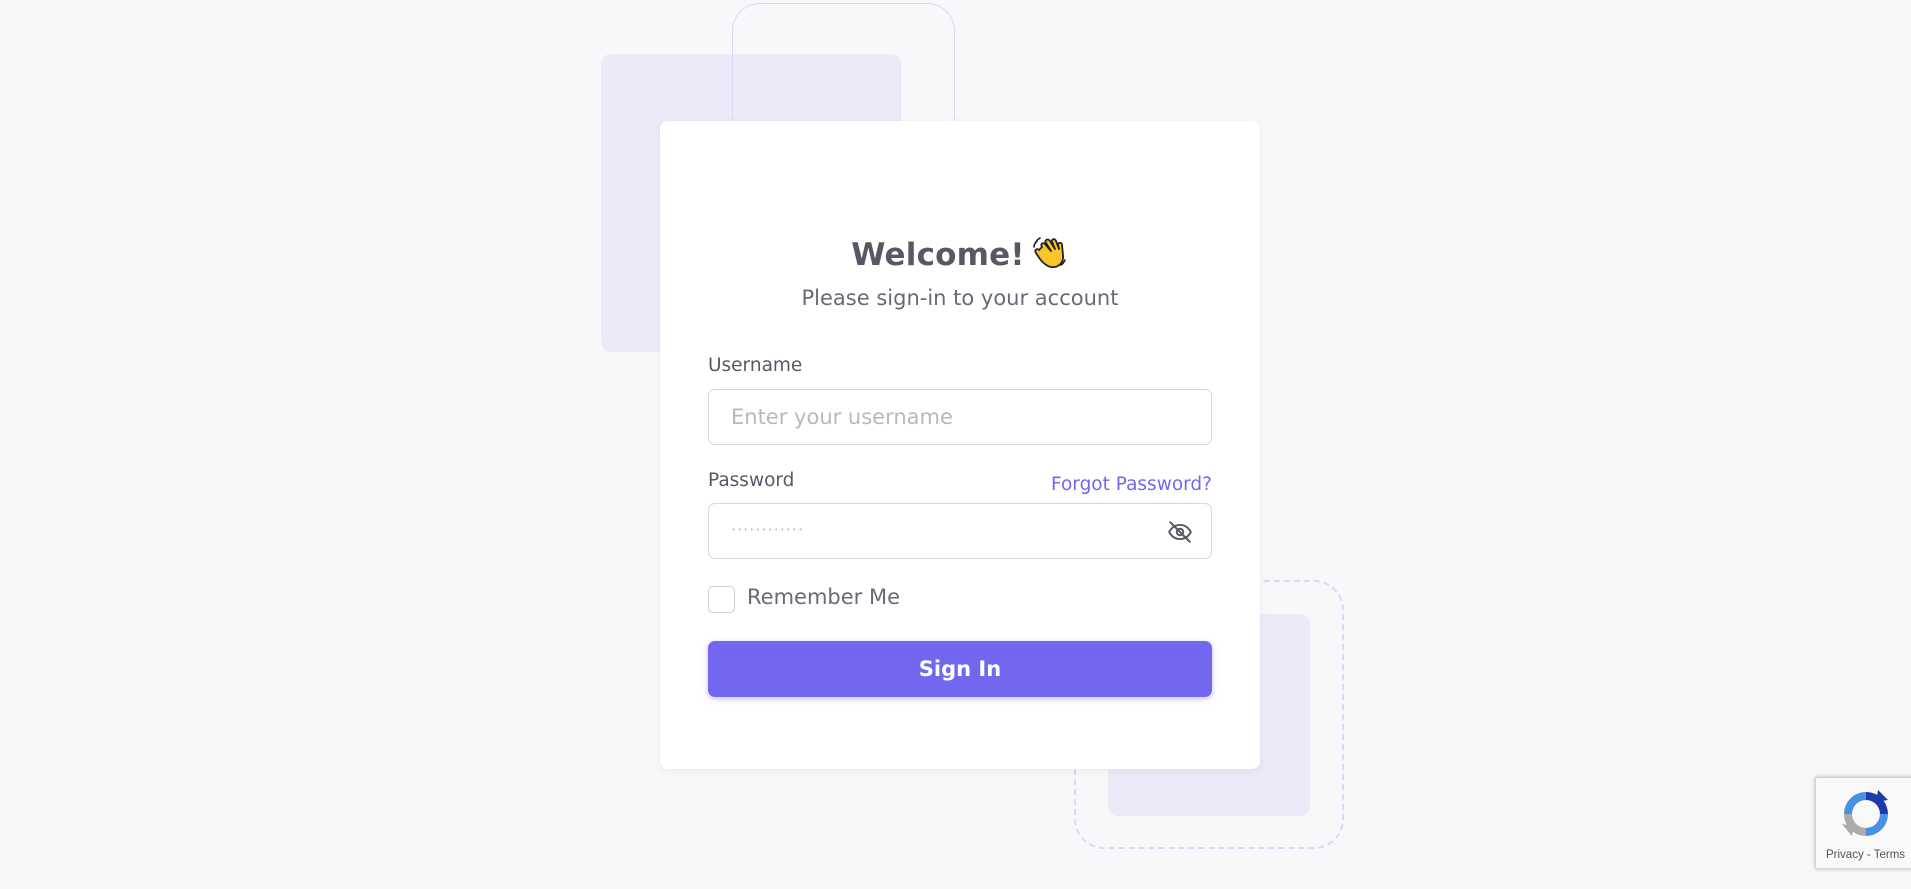 This screenshot has width=1911, height=889. I want to click on forgot-password-link: Forgot Password?, so click(1131, 484).